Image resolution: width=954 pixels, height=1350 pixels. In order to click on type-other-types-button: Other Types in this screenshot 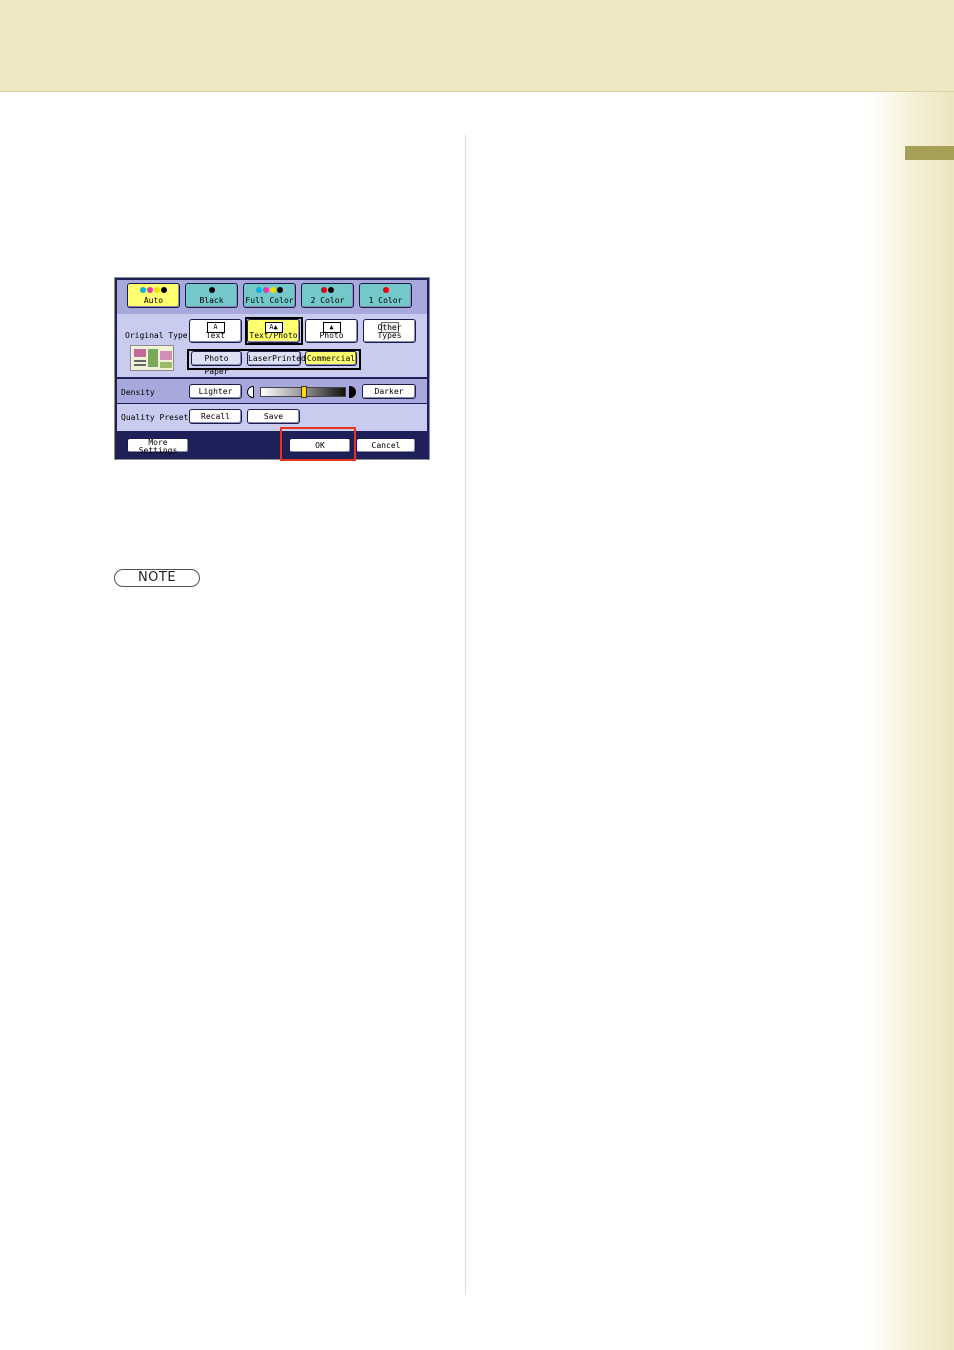, I will do `click(389, 331)`.